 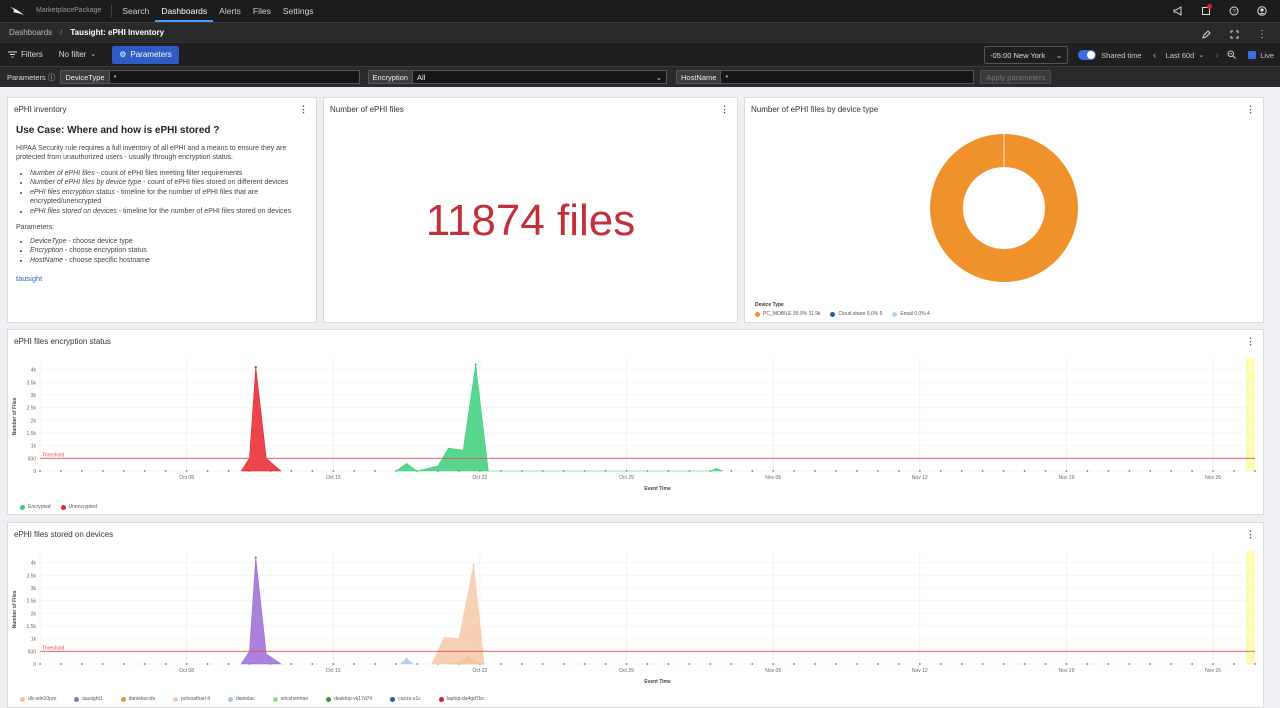 What do you see at coordinates (848, 77) in the screenshot?
I see `hostname-input: *` at bounding box center [848, 77].